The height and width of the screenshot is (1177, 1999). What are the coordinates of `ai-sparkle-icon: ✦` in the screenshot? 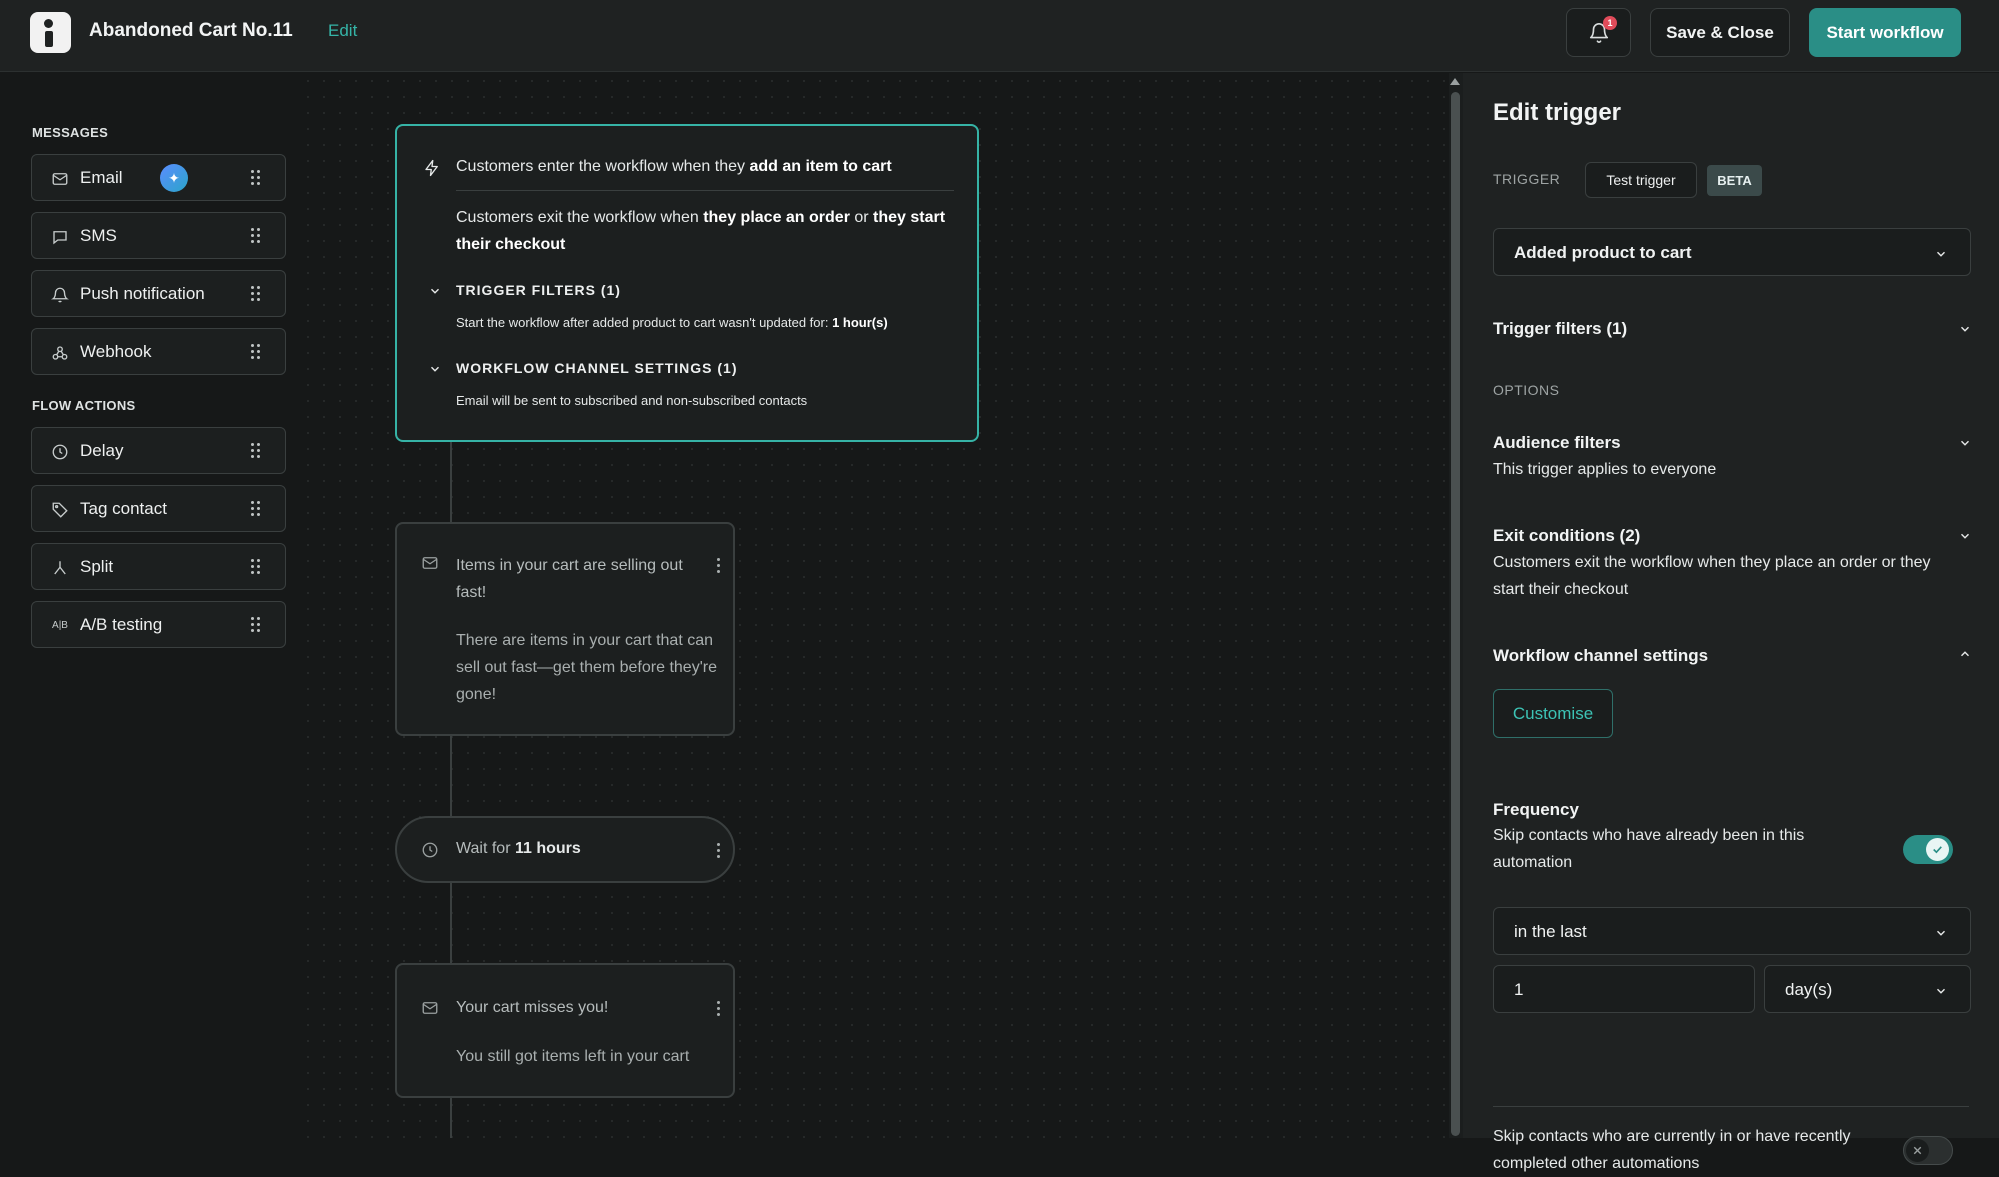 It's located at (174, 178).